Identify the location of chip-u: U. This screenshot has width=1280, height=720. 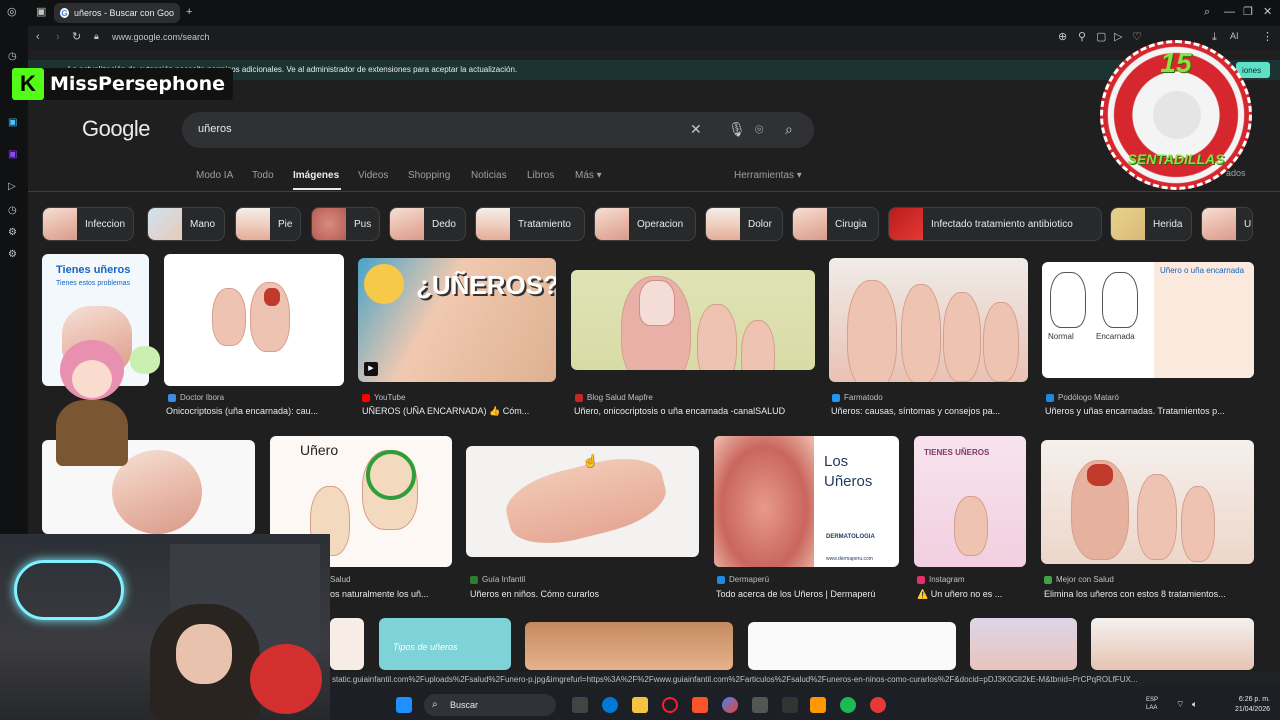
(1227, 224).